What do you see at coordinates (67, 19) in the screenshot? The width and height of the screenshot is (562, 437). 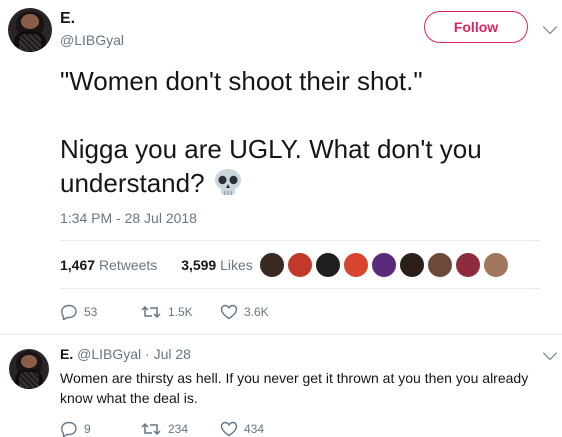 I see `author-display-name: E.` at bounding box center [67, 19].